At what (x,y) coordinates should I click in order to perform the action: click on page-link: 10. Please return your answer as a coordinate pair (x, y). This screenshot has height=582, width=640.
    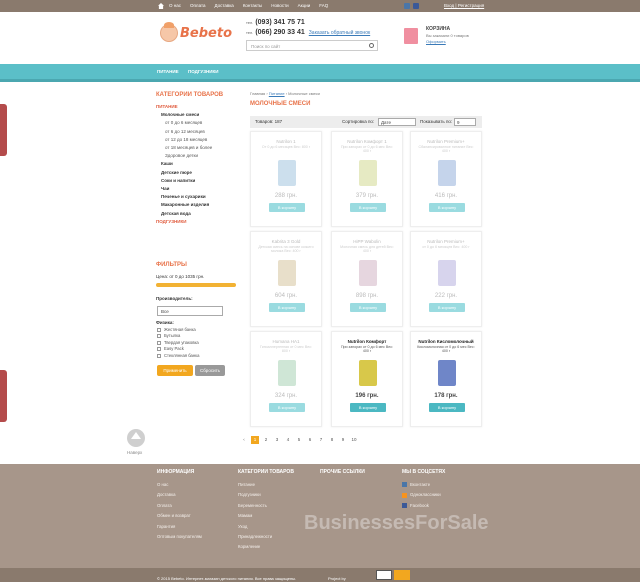
    Looking at the image, I should click on (354, 440).